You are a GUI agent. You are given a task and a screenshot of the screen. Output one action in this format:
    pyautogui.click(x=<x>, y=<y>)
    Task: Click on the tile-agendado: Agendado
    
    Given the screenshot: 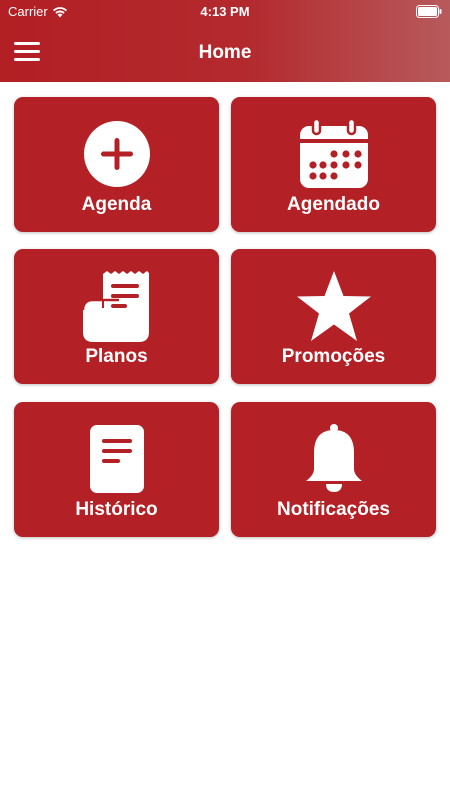 What is the action you would take?
    pyautogui.click(x=333, y=164)
    